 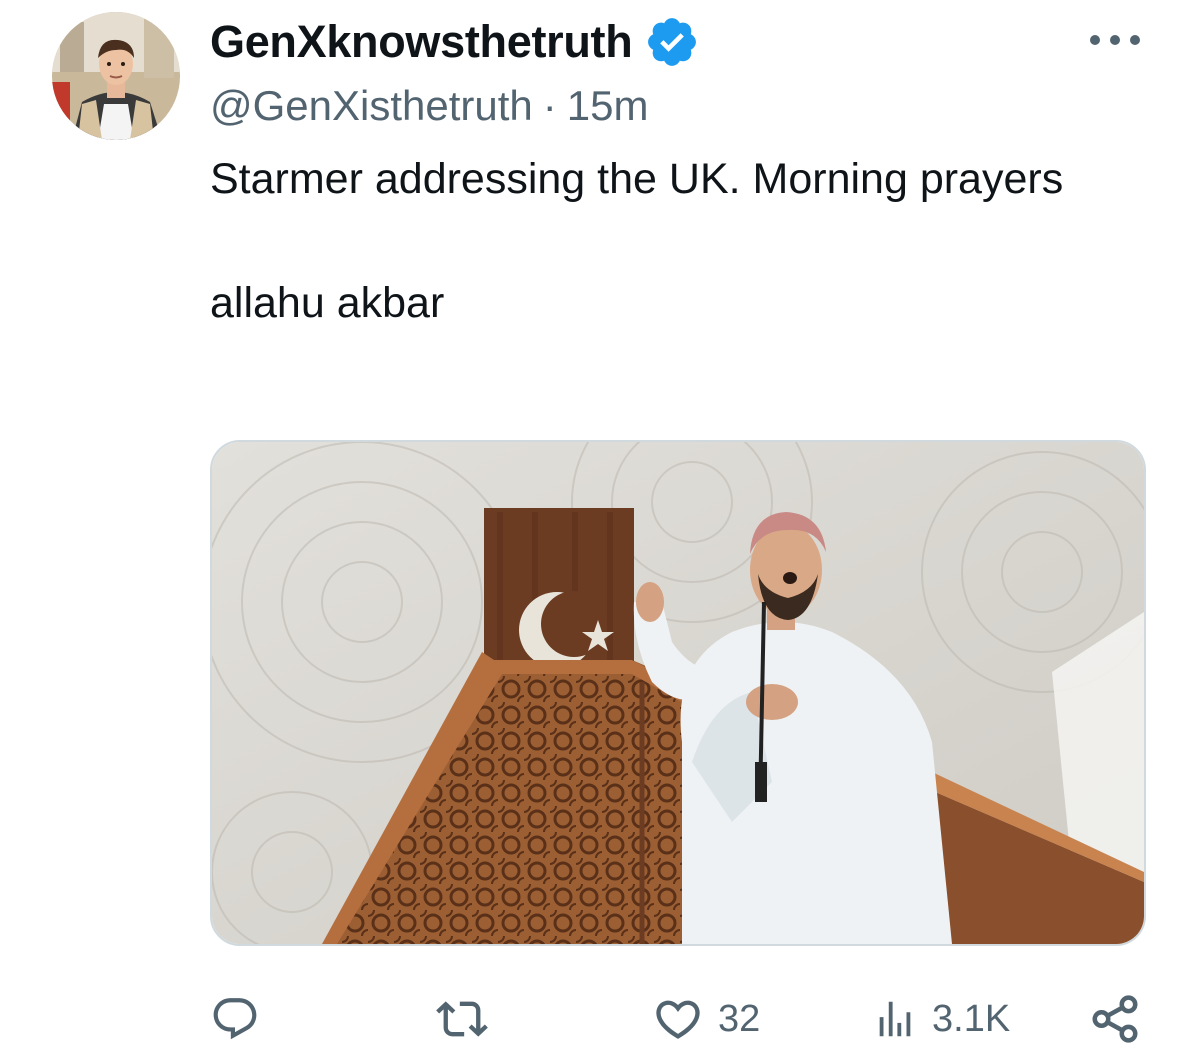 I want to click on avatar, so click(x=116, y=76).